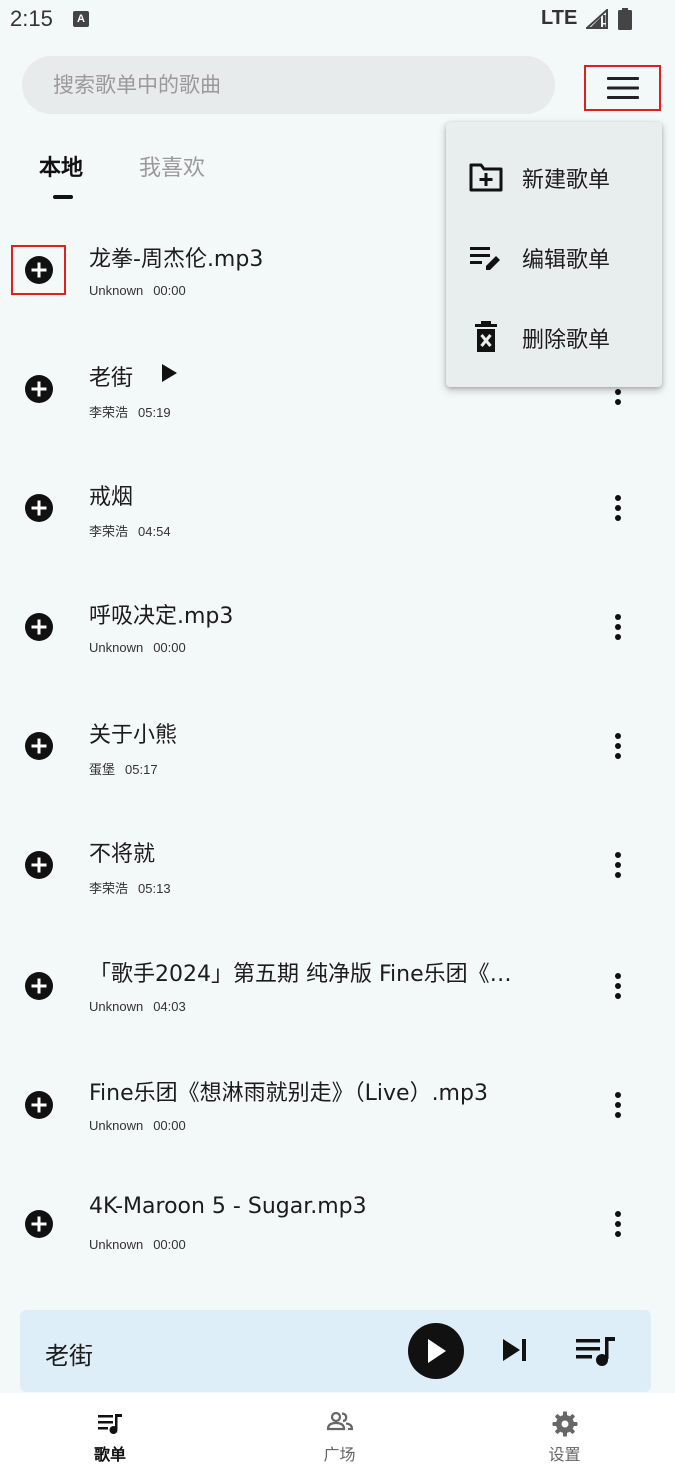  Describe the element at coordinates (109, 1454) in the screenshot. I see `nav-label: 歌单` at that location.